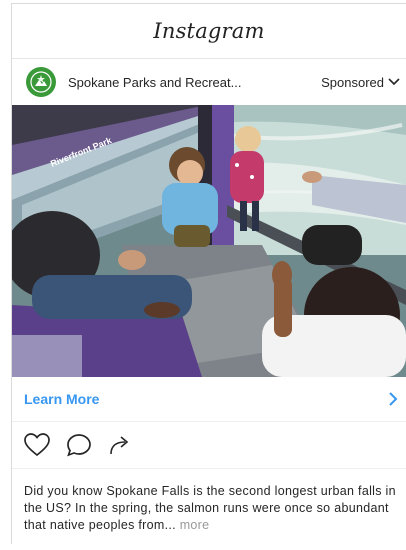 This screenshot has height=550, width=406. I want to click on share-button, so click(120, 445).